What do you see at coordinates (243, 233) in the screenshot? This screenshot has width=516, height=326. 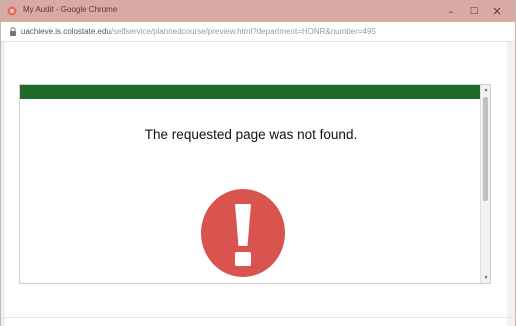 I see `error-exclamation-icon` at bounding box center [243, 233].